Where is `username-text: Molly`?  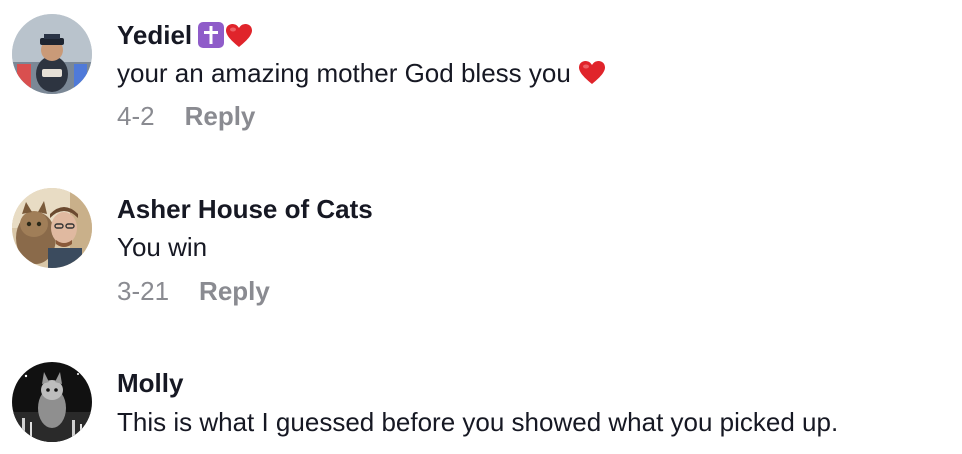
username-text: Molly is located at coordinates (150, 383).